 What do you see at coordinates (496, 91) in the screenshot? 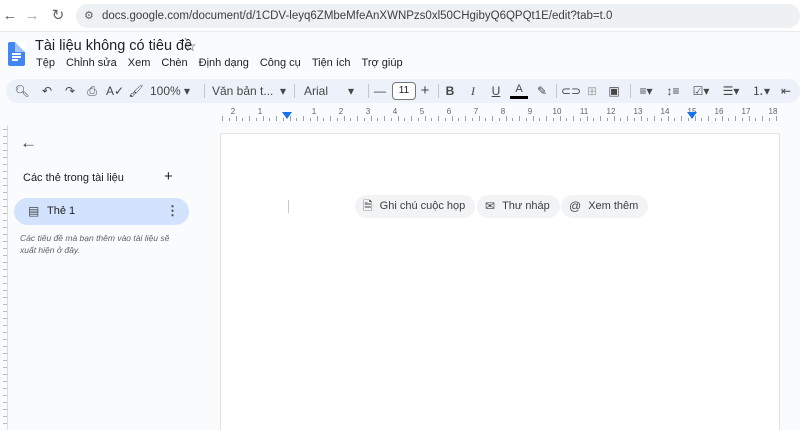
I see `underline-button: U` at bounding box center [496, 91].